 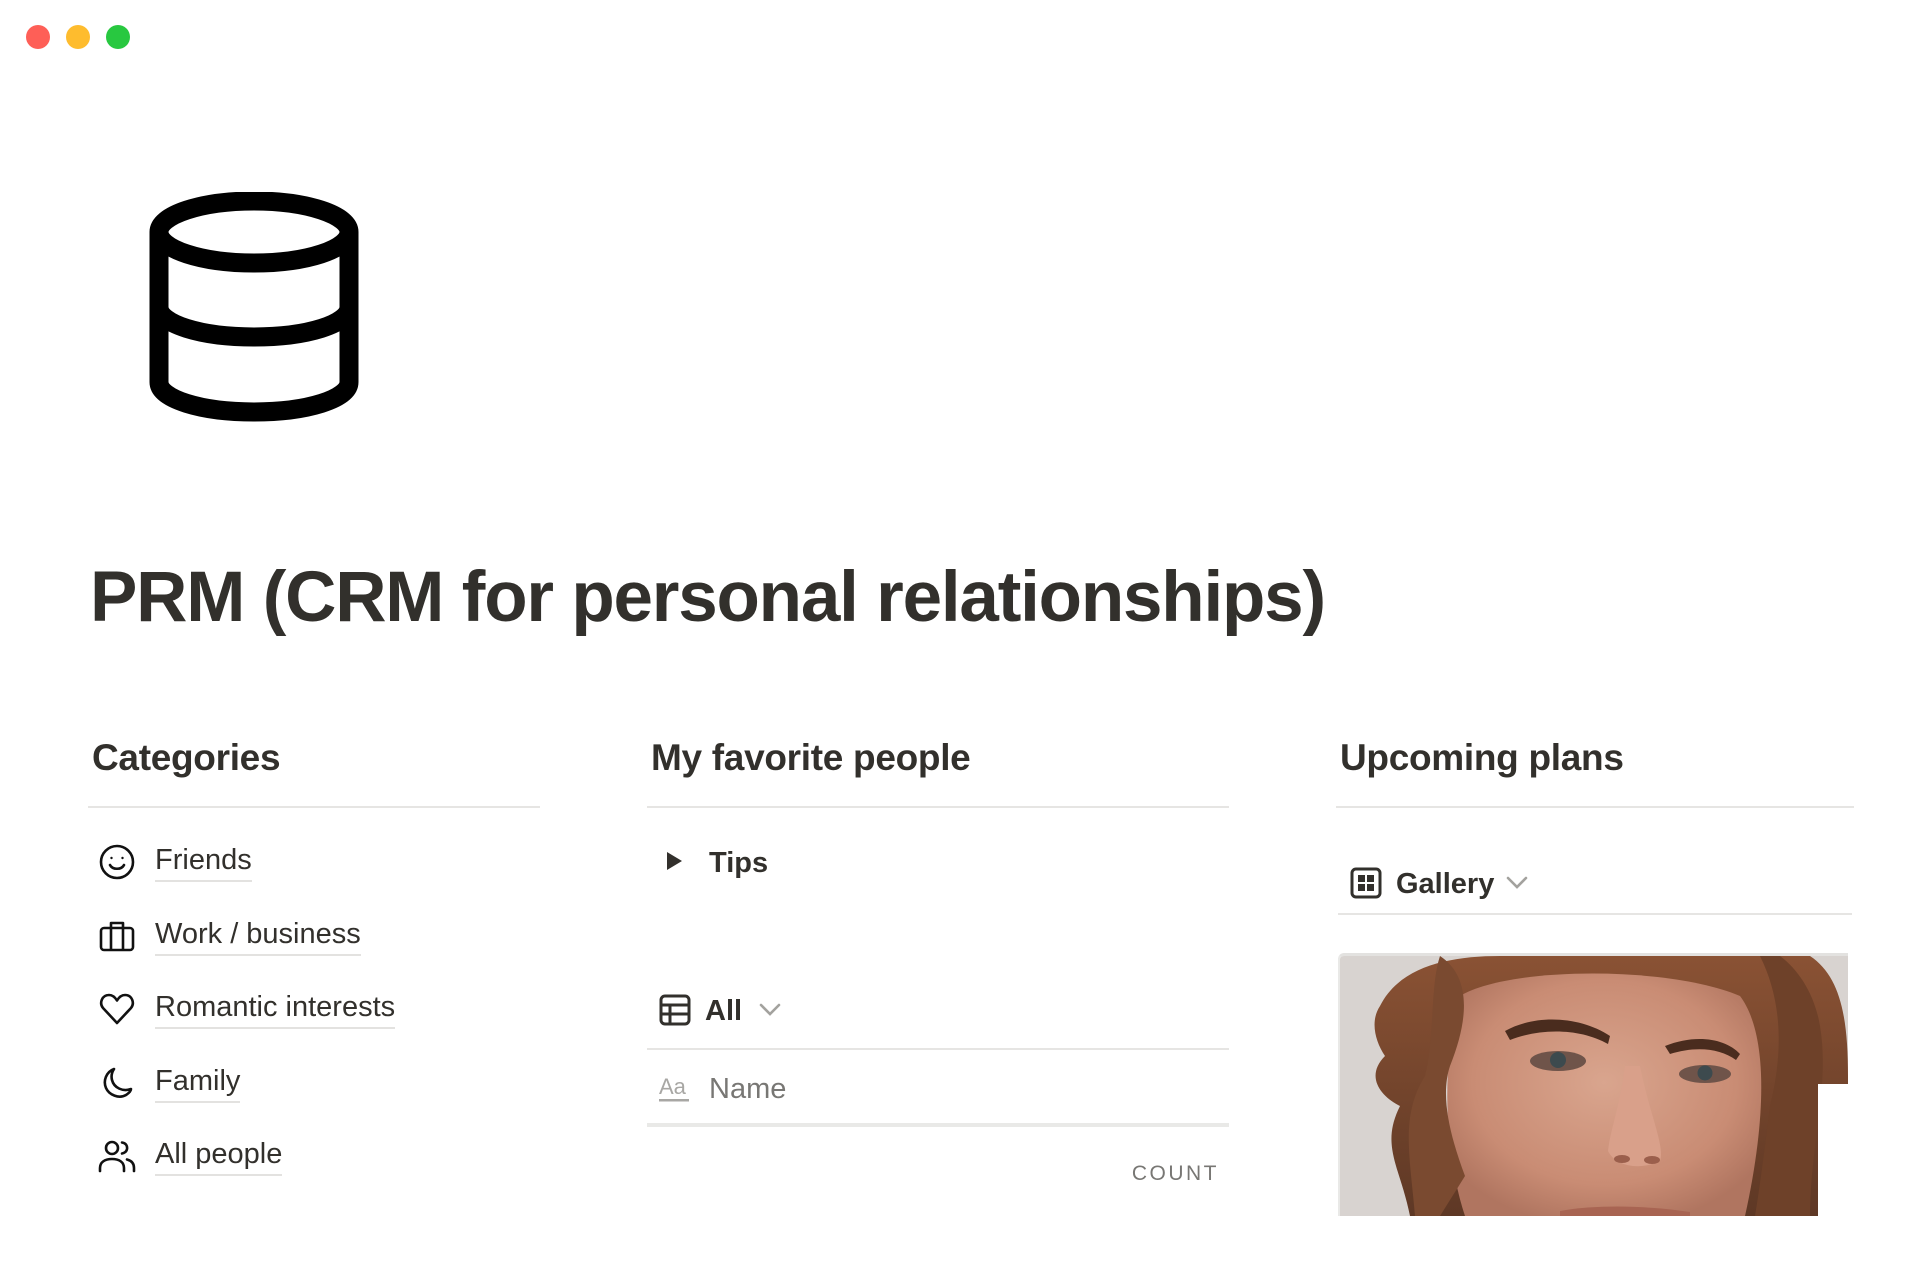 What do you see at coordinates (674, 861) in the screenshot?
I see `toggle-triangle-icon` at bounding box center [674, 861].